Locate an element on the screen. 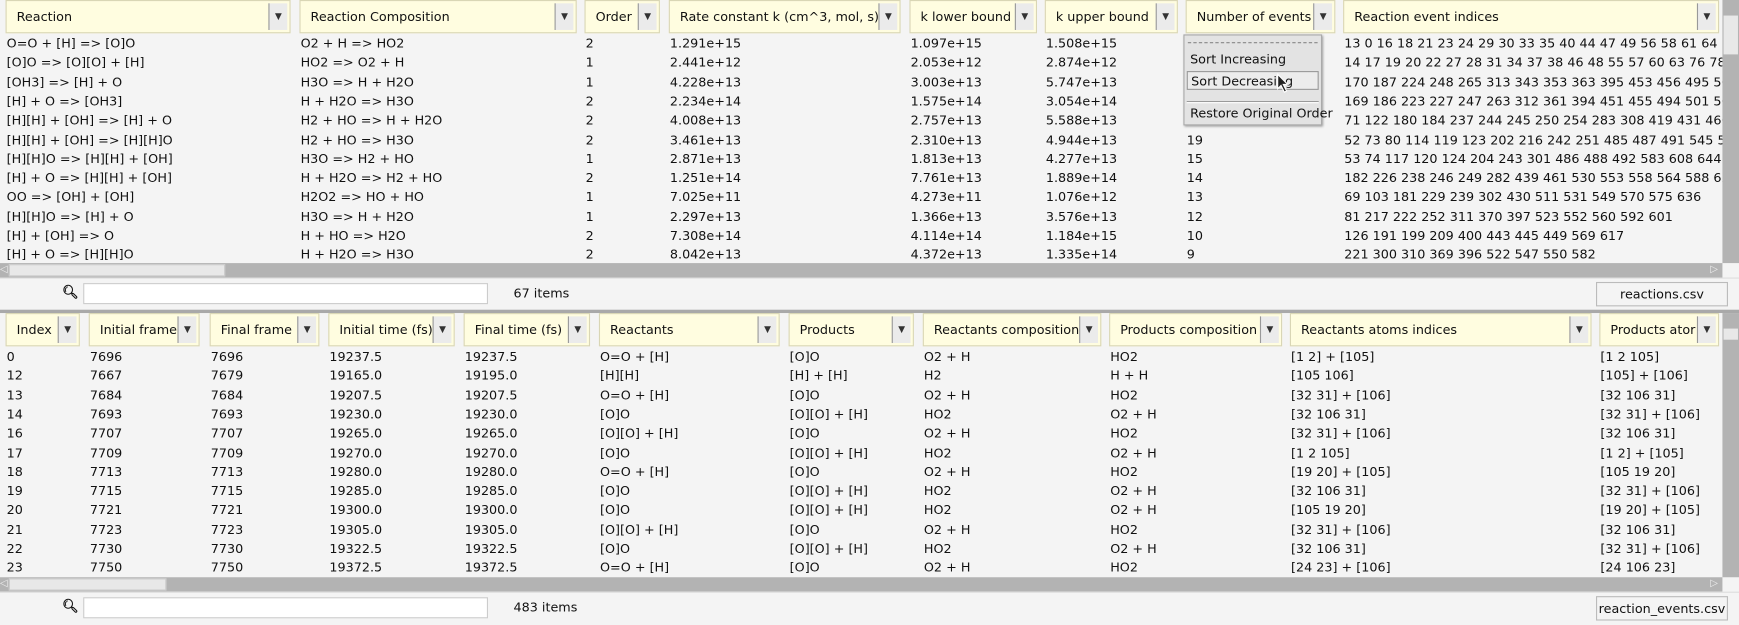 The width and height of the screenshot is (1739, 625). column-header-label: Reaction is located at coordinates (44, 16).